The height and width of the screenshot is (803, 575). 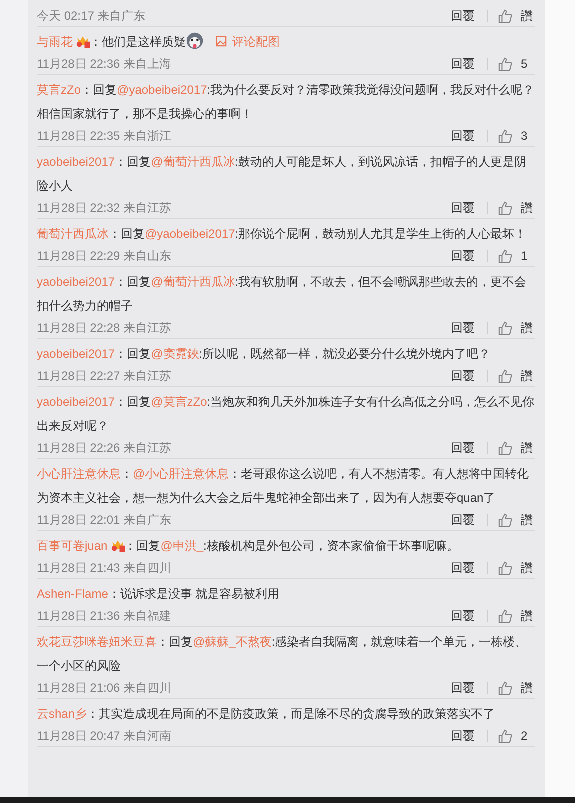 What do you see at coordinates (266, 714) in the screenshot?
I see `comment-text: 云shan乡：其实造成现在局面的不是防疫政策，而是除不尽的贪腐导致的政策落实不了` at bounding box center [266, 714].